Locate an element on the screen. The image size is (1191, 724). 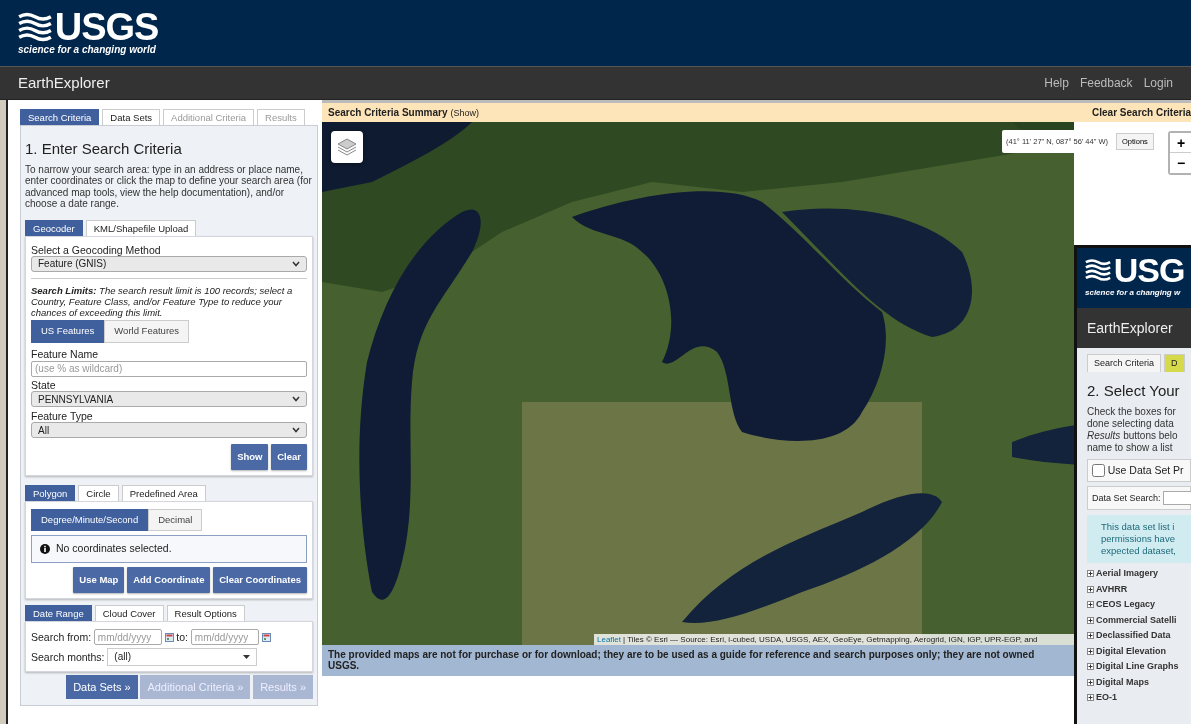
caret-icon is located at coordinates (247, 656).